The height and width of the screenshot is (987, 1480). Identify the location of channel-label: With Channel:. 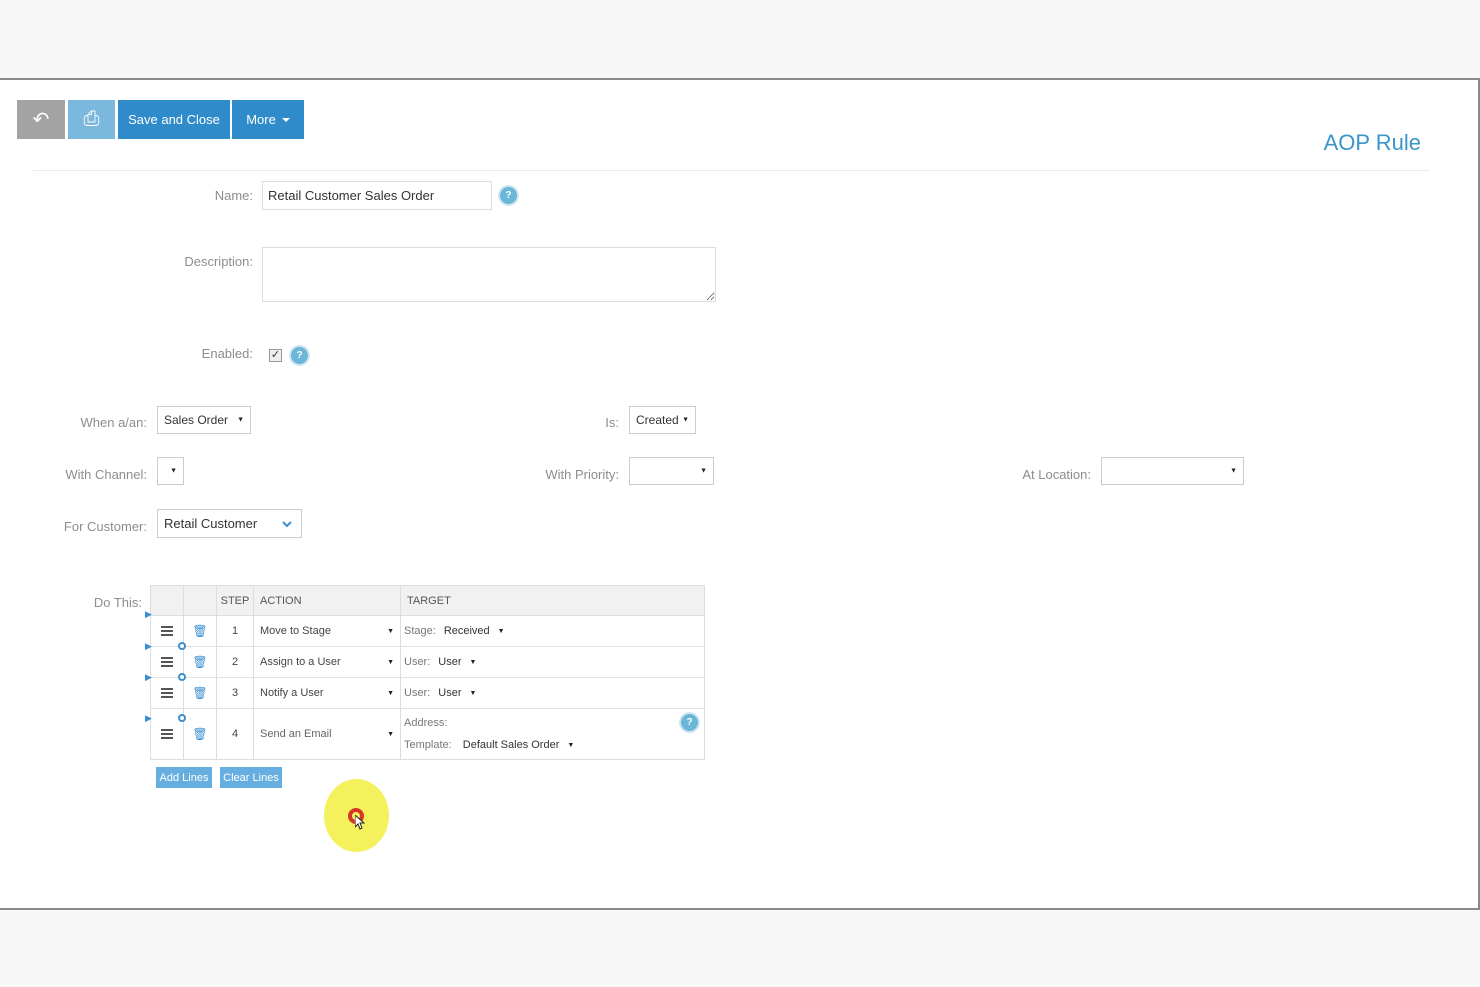
(106, 474).